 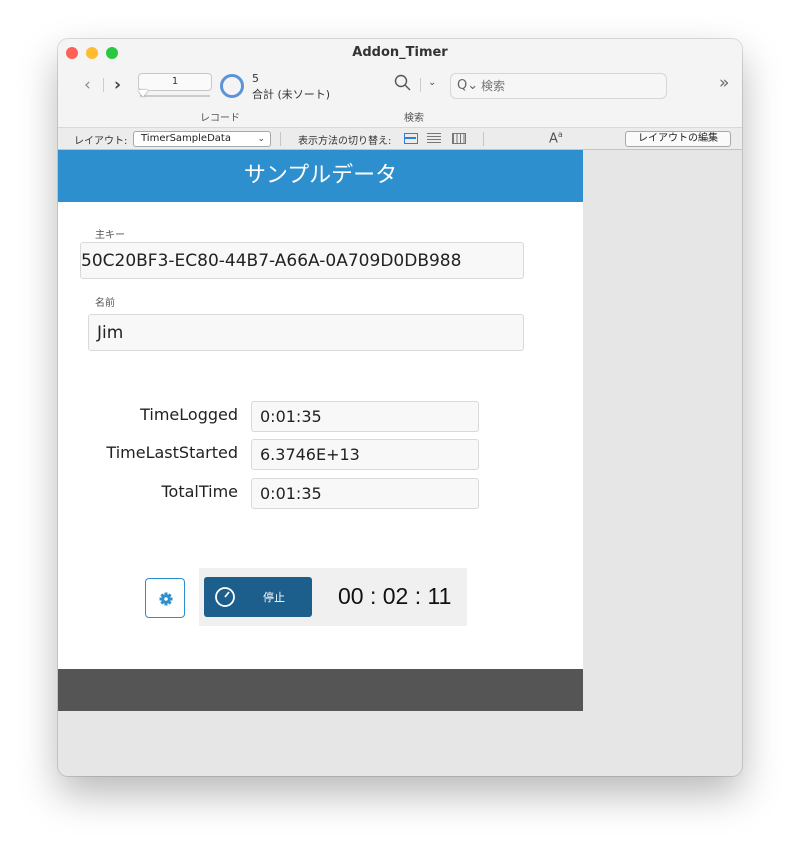 What do you see at coordinates (291, 94) in the screenshot?
I see `record-sort-status: 合計 (未ソート)` at bounding box center [291, 94].